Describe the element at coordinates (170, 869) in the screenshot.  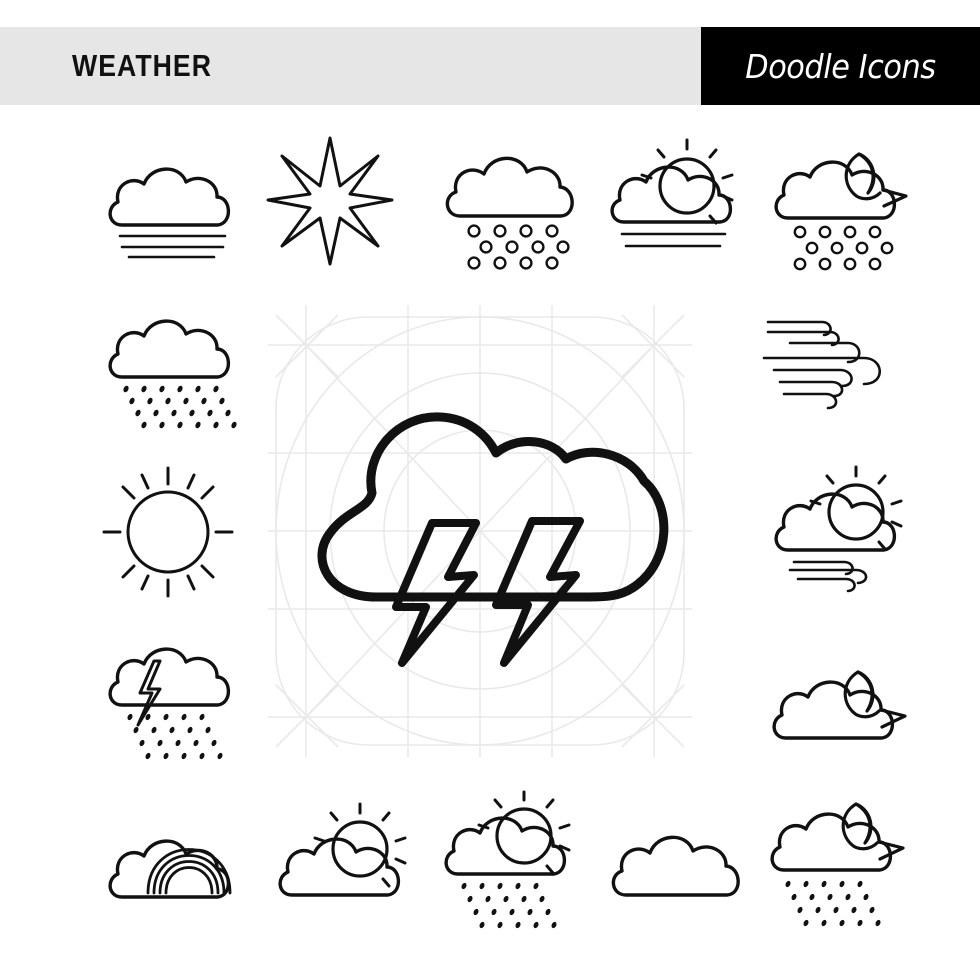
I see `cloud-rainbow-icon` at that location.